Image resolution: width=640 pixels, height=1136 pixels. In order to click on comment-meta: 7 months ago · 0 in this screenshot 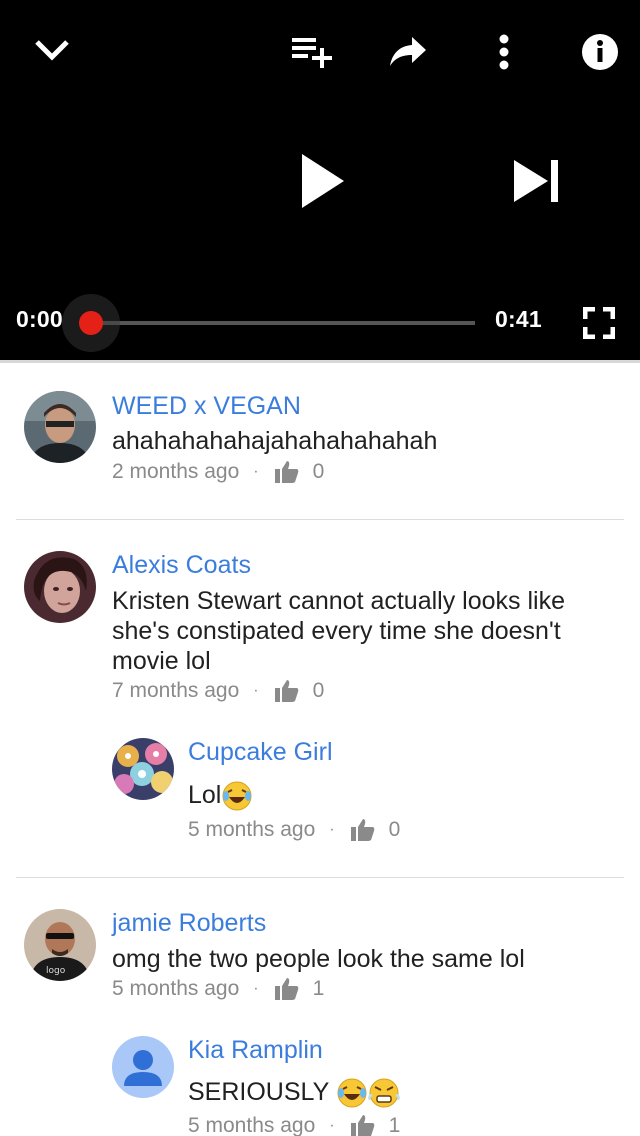, I will do `click(218, 691)`.